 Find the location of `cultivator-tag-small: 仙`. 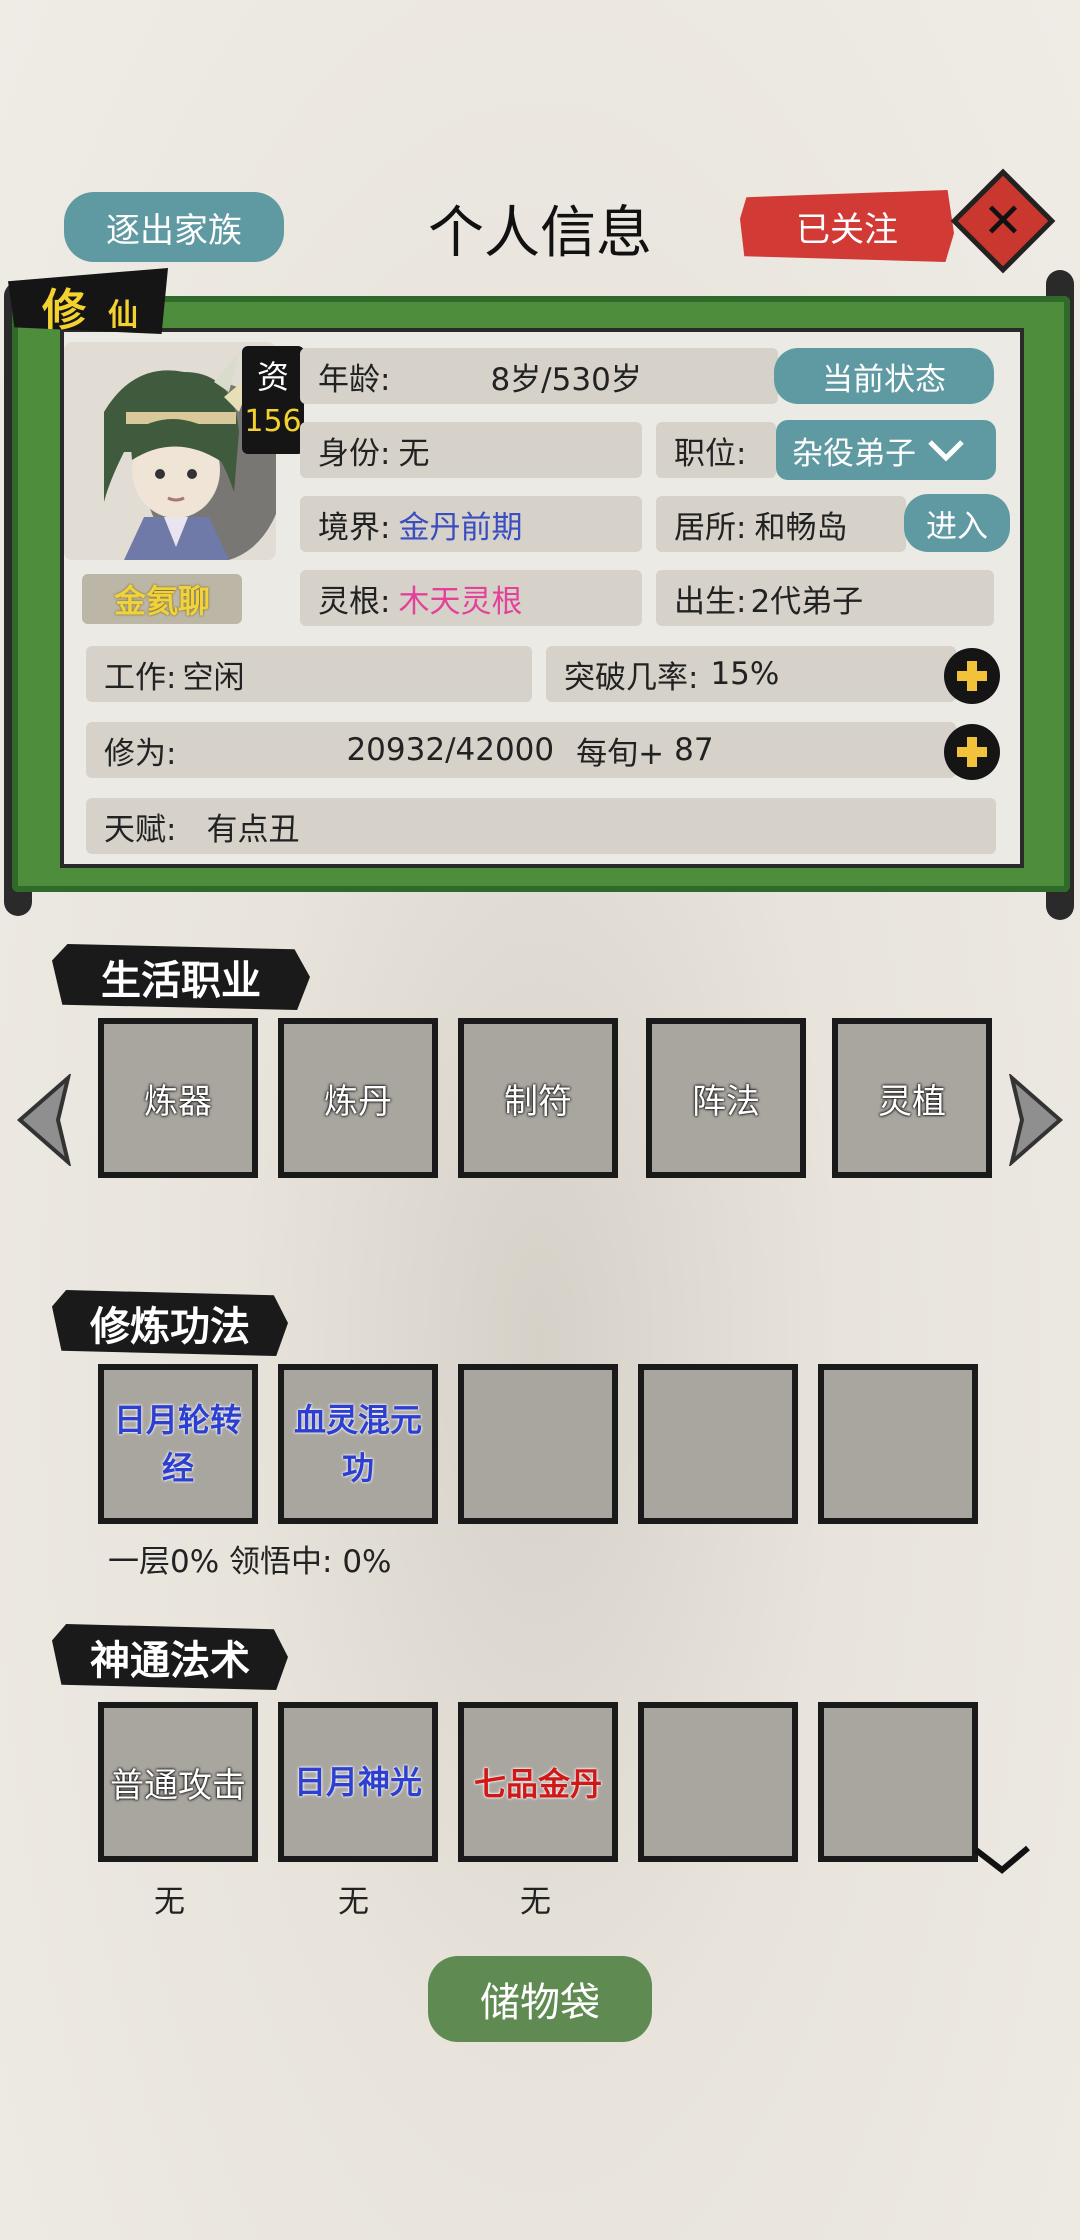

cultivator-tag-small: 仙 is located at coordinates (123, 315).